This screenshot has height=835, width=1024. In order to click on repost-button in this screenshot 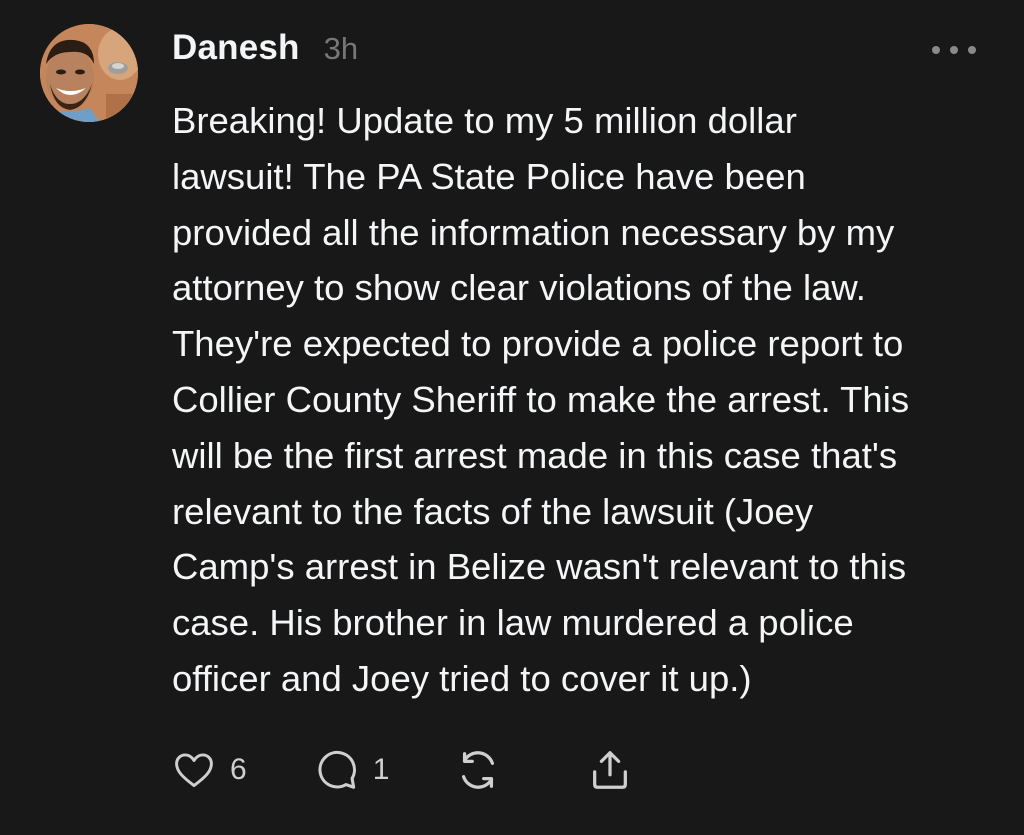, I will do `click(478, 770)`.